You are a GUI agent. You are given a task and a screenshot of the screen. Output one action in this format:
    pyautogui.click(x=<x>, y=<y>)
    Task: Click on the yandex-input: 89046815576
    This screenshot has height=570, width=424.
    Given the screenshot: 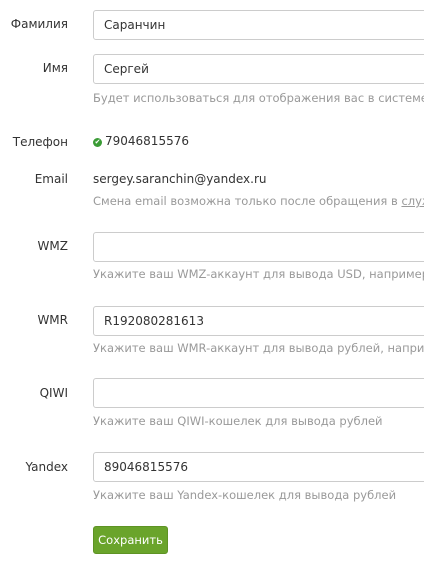 What is the action you would take?
    pyautogui.click(x=258, y=467)
    